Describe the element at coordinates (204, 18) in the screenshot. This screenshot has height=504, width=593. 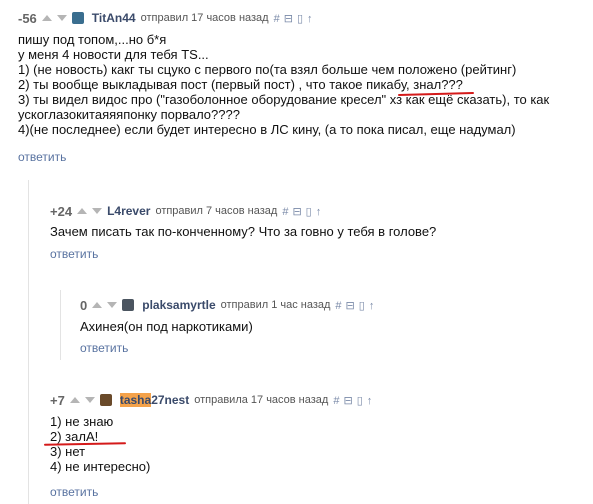
I see `timestamp: отправил 17 часов назад` at that location.